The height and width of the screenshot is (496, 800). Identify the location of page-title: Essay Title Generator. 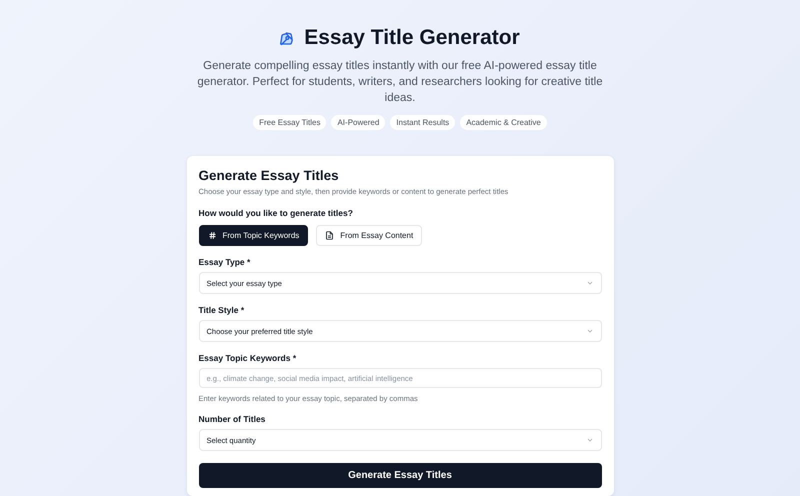
(412, 38).